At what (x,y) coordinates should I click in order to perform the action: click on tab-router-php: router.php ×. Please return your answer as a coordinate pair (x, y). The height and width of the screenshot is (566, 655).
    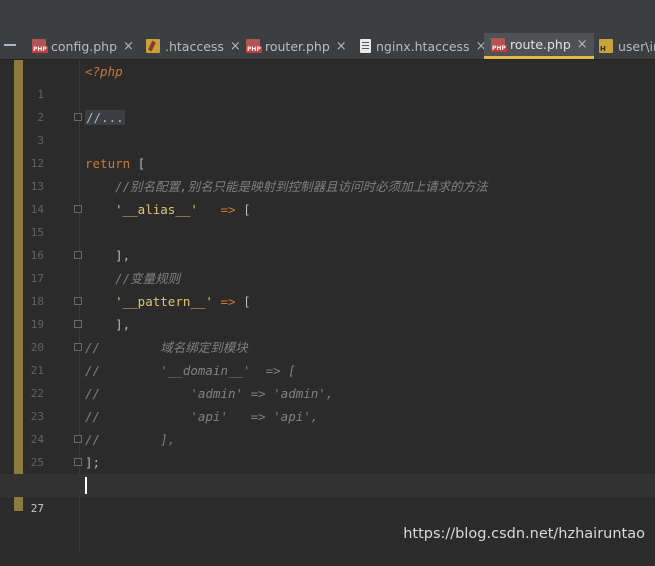
    Looking at the image, I should click on (296, 46).